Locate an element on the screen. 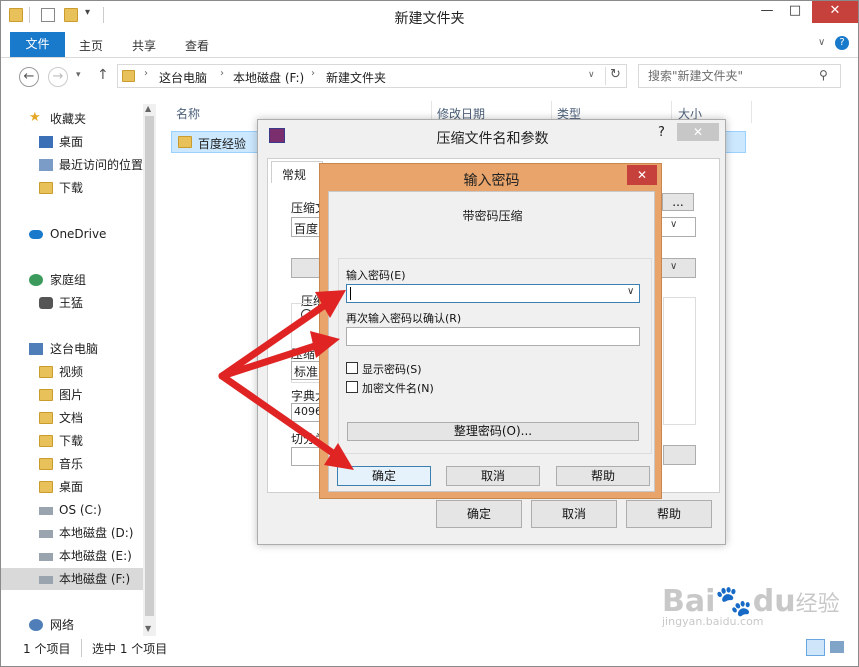 This screenshot has width=859, height=667. arrow-to-confirm is located at coordinates (270, 360).